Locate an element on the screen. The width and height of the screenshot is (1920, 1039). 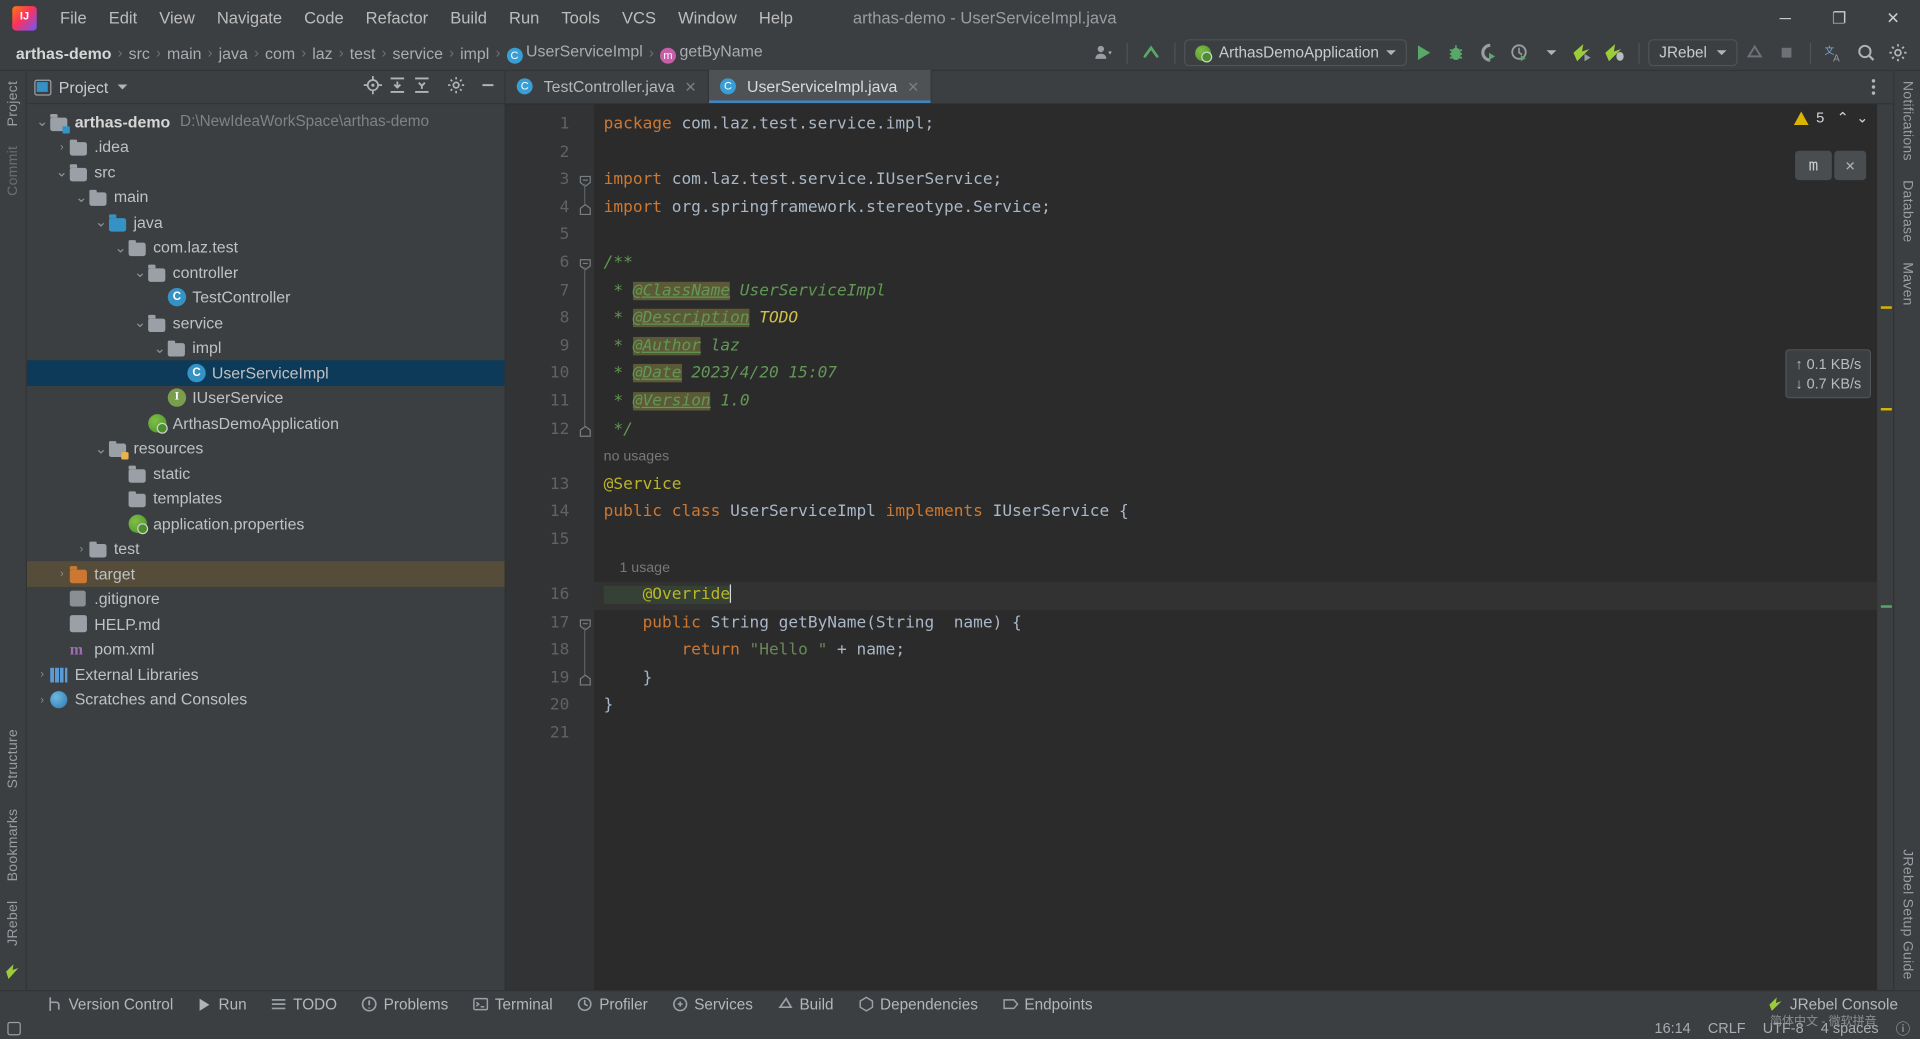
stripe-warning is located at coordinates (1886, 307).